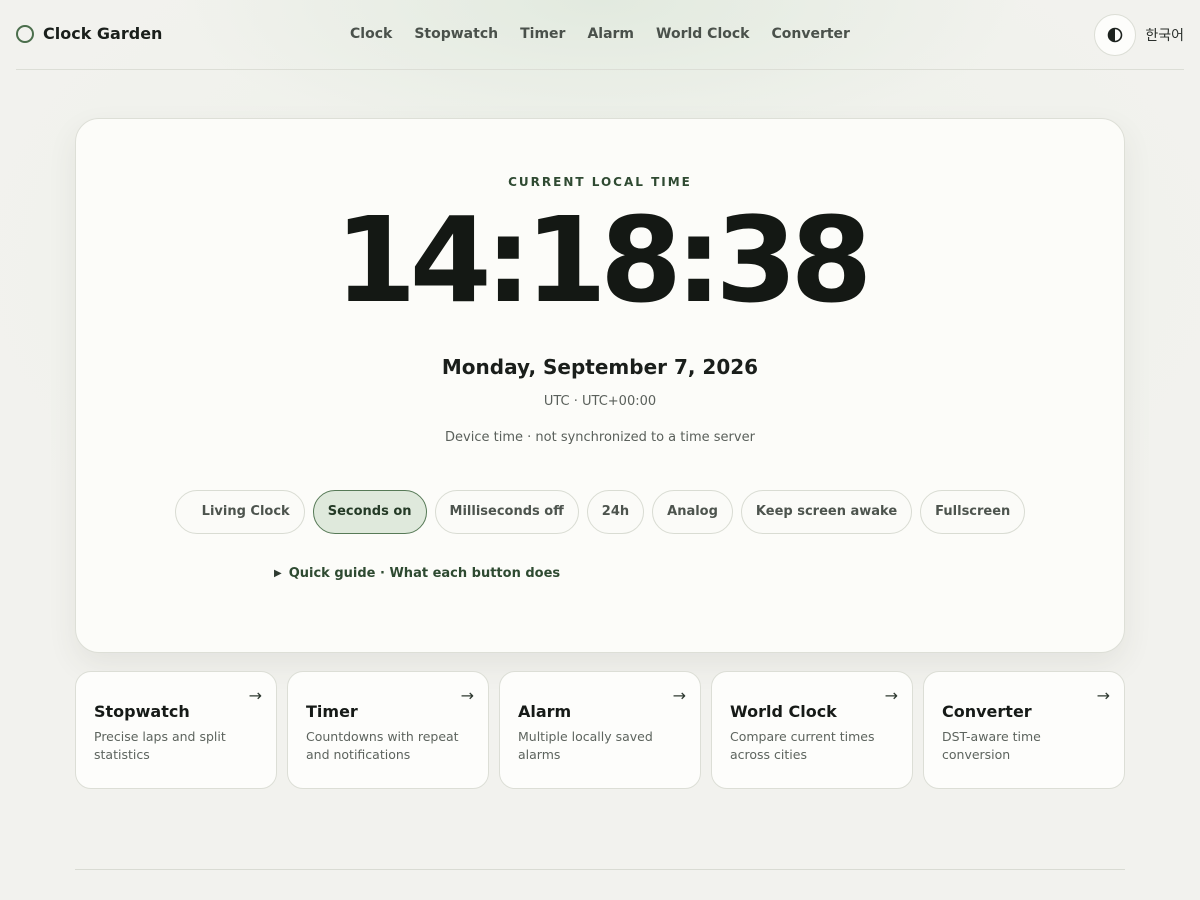  What do you see at coordinates (600, 869) in the screenshot?
I see `footer-divider` at bounding box center [600, 869].